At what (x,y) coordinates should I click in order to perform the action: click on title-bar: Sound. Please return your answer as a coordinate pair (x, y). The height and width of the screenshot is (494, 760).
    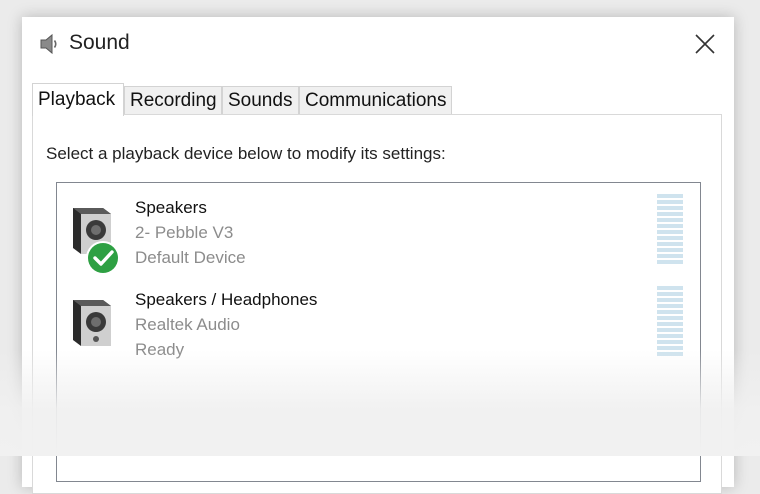
    Looking at the image, I should click on (378, 45).